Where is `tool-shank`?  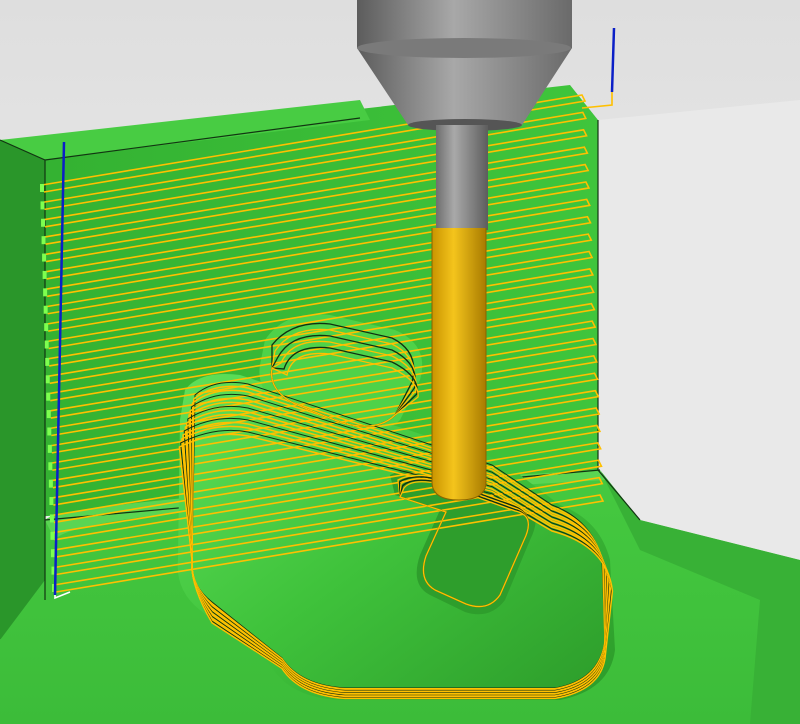
tool-shank is located at coordinates (462, 177).